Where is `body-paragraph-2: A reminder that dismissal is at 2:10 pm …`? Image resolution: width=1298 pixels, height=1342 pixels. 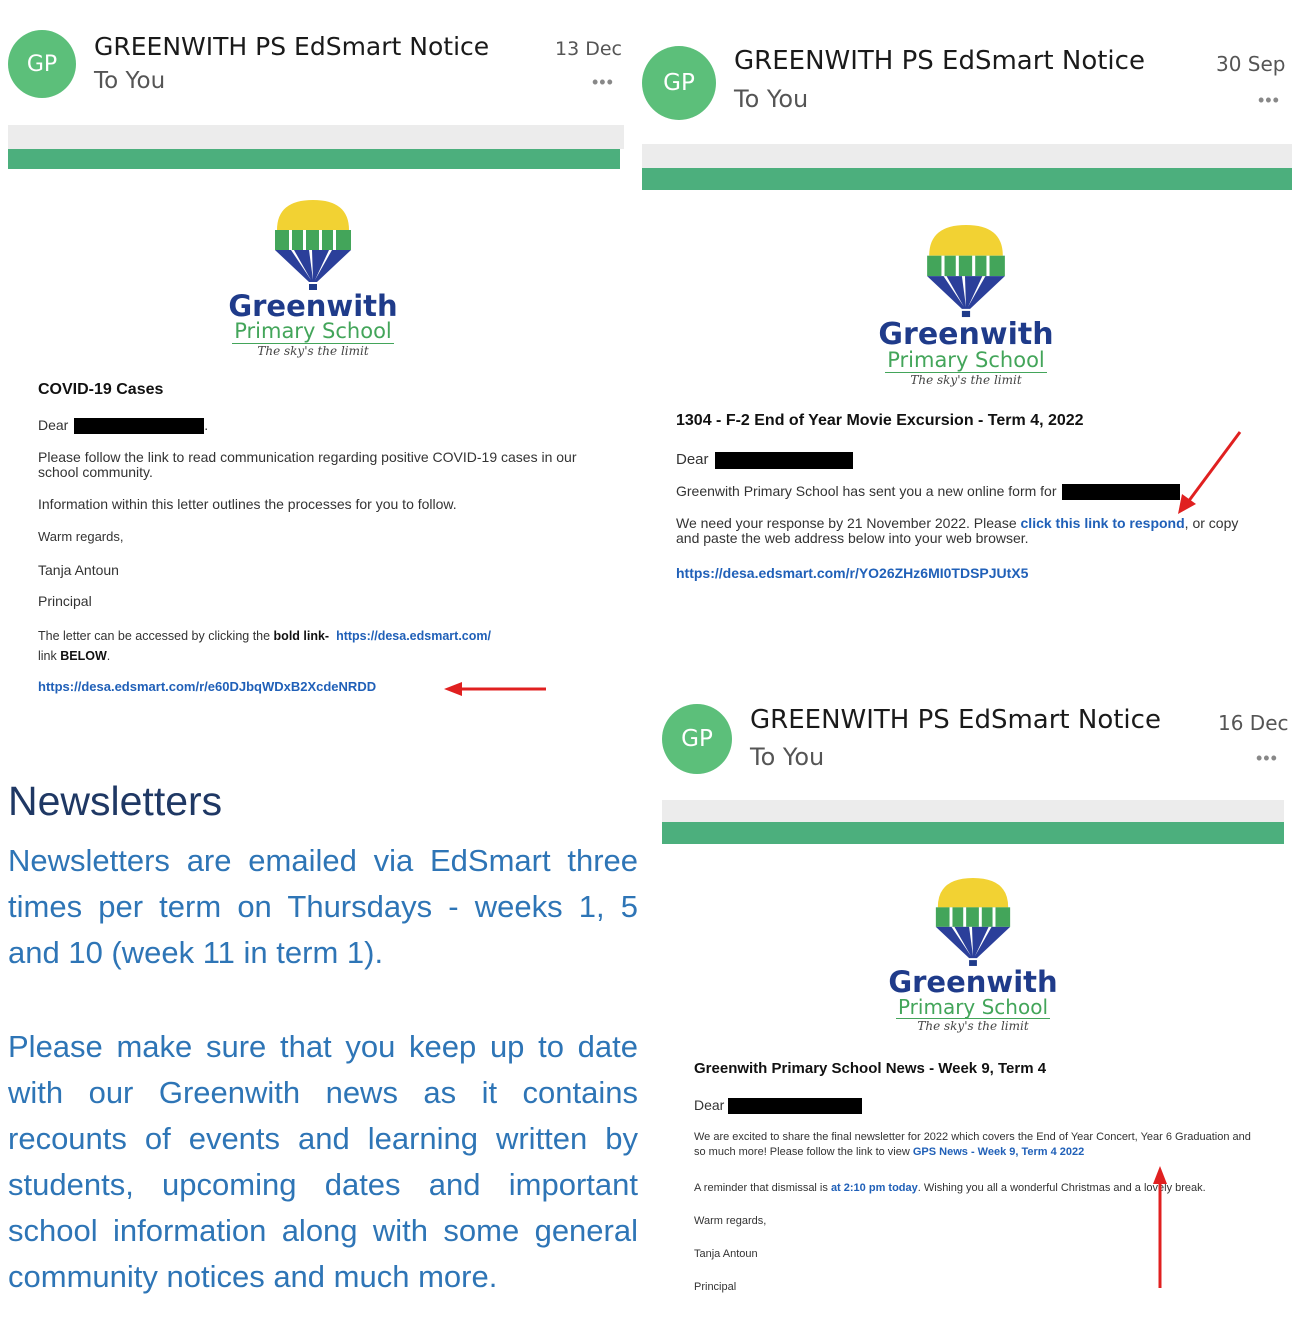
body-paragraph-2: A reminder that dismissal is at 2:10 pm … is located at coordinates (984, 1188).